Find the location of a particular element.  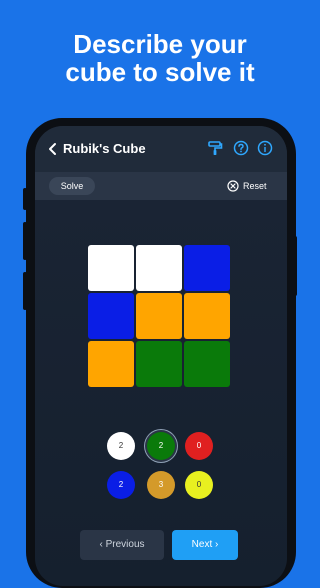

info-icon is located at coordinates (265, 148).